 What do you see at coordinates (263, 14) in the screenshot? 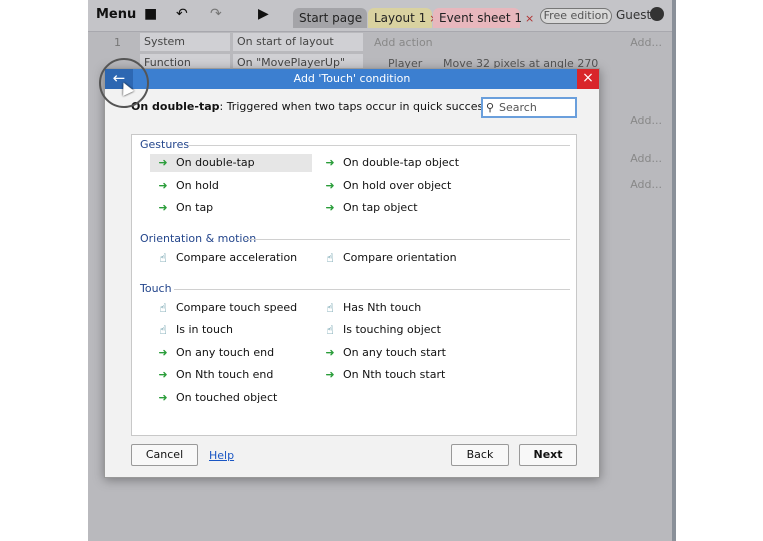
I see `play-icon: ▶` at bounding box center [263, 14].